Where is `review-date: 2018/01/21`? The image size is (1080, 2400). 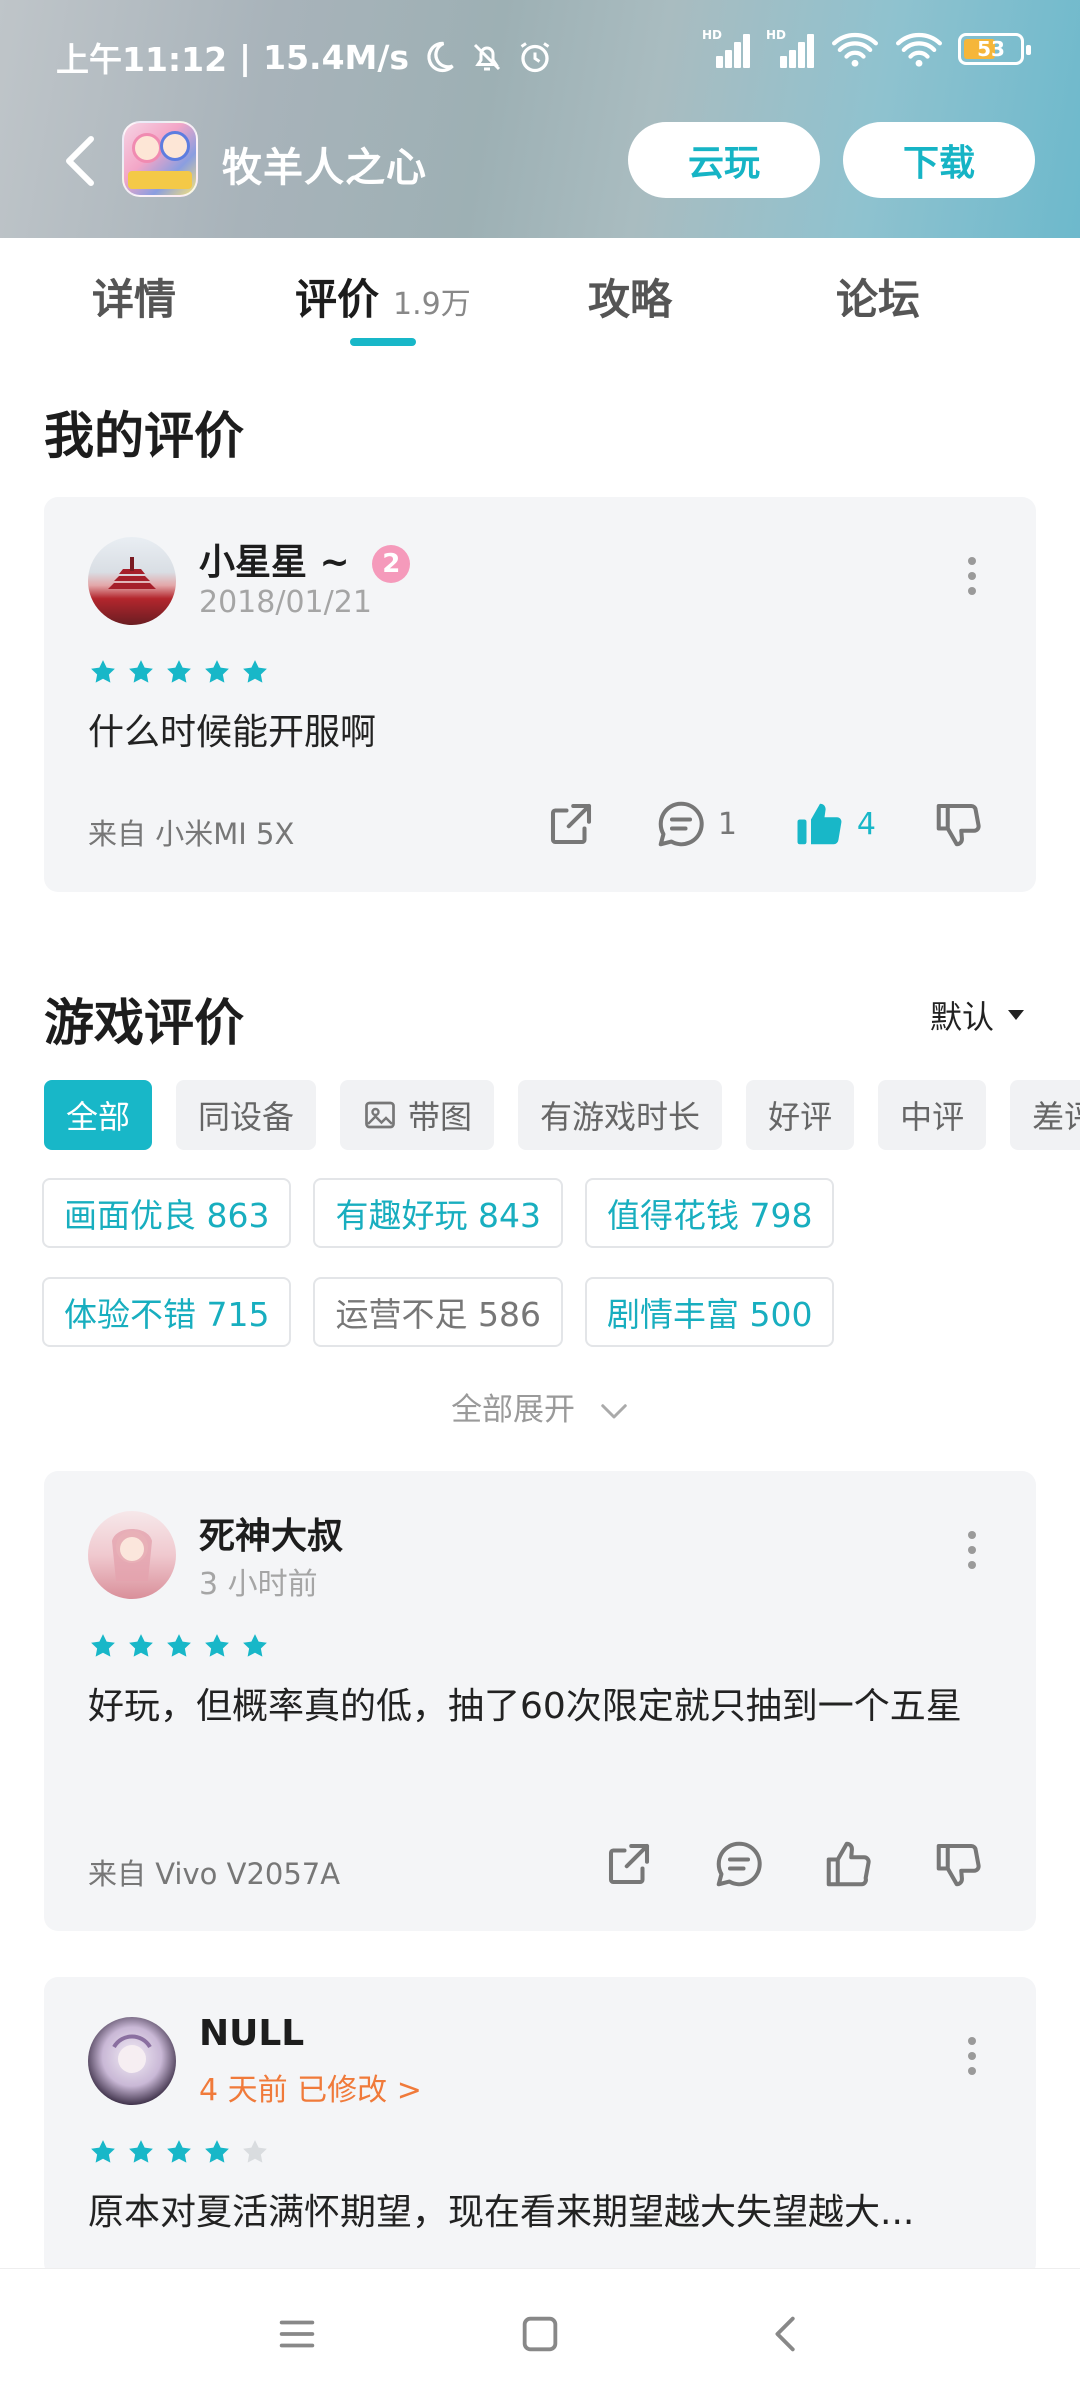 review-date: 2018/01/21 is located at coordinates (285, 602).